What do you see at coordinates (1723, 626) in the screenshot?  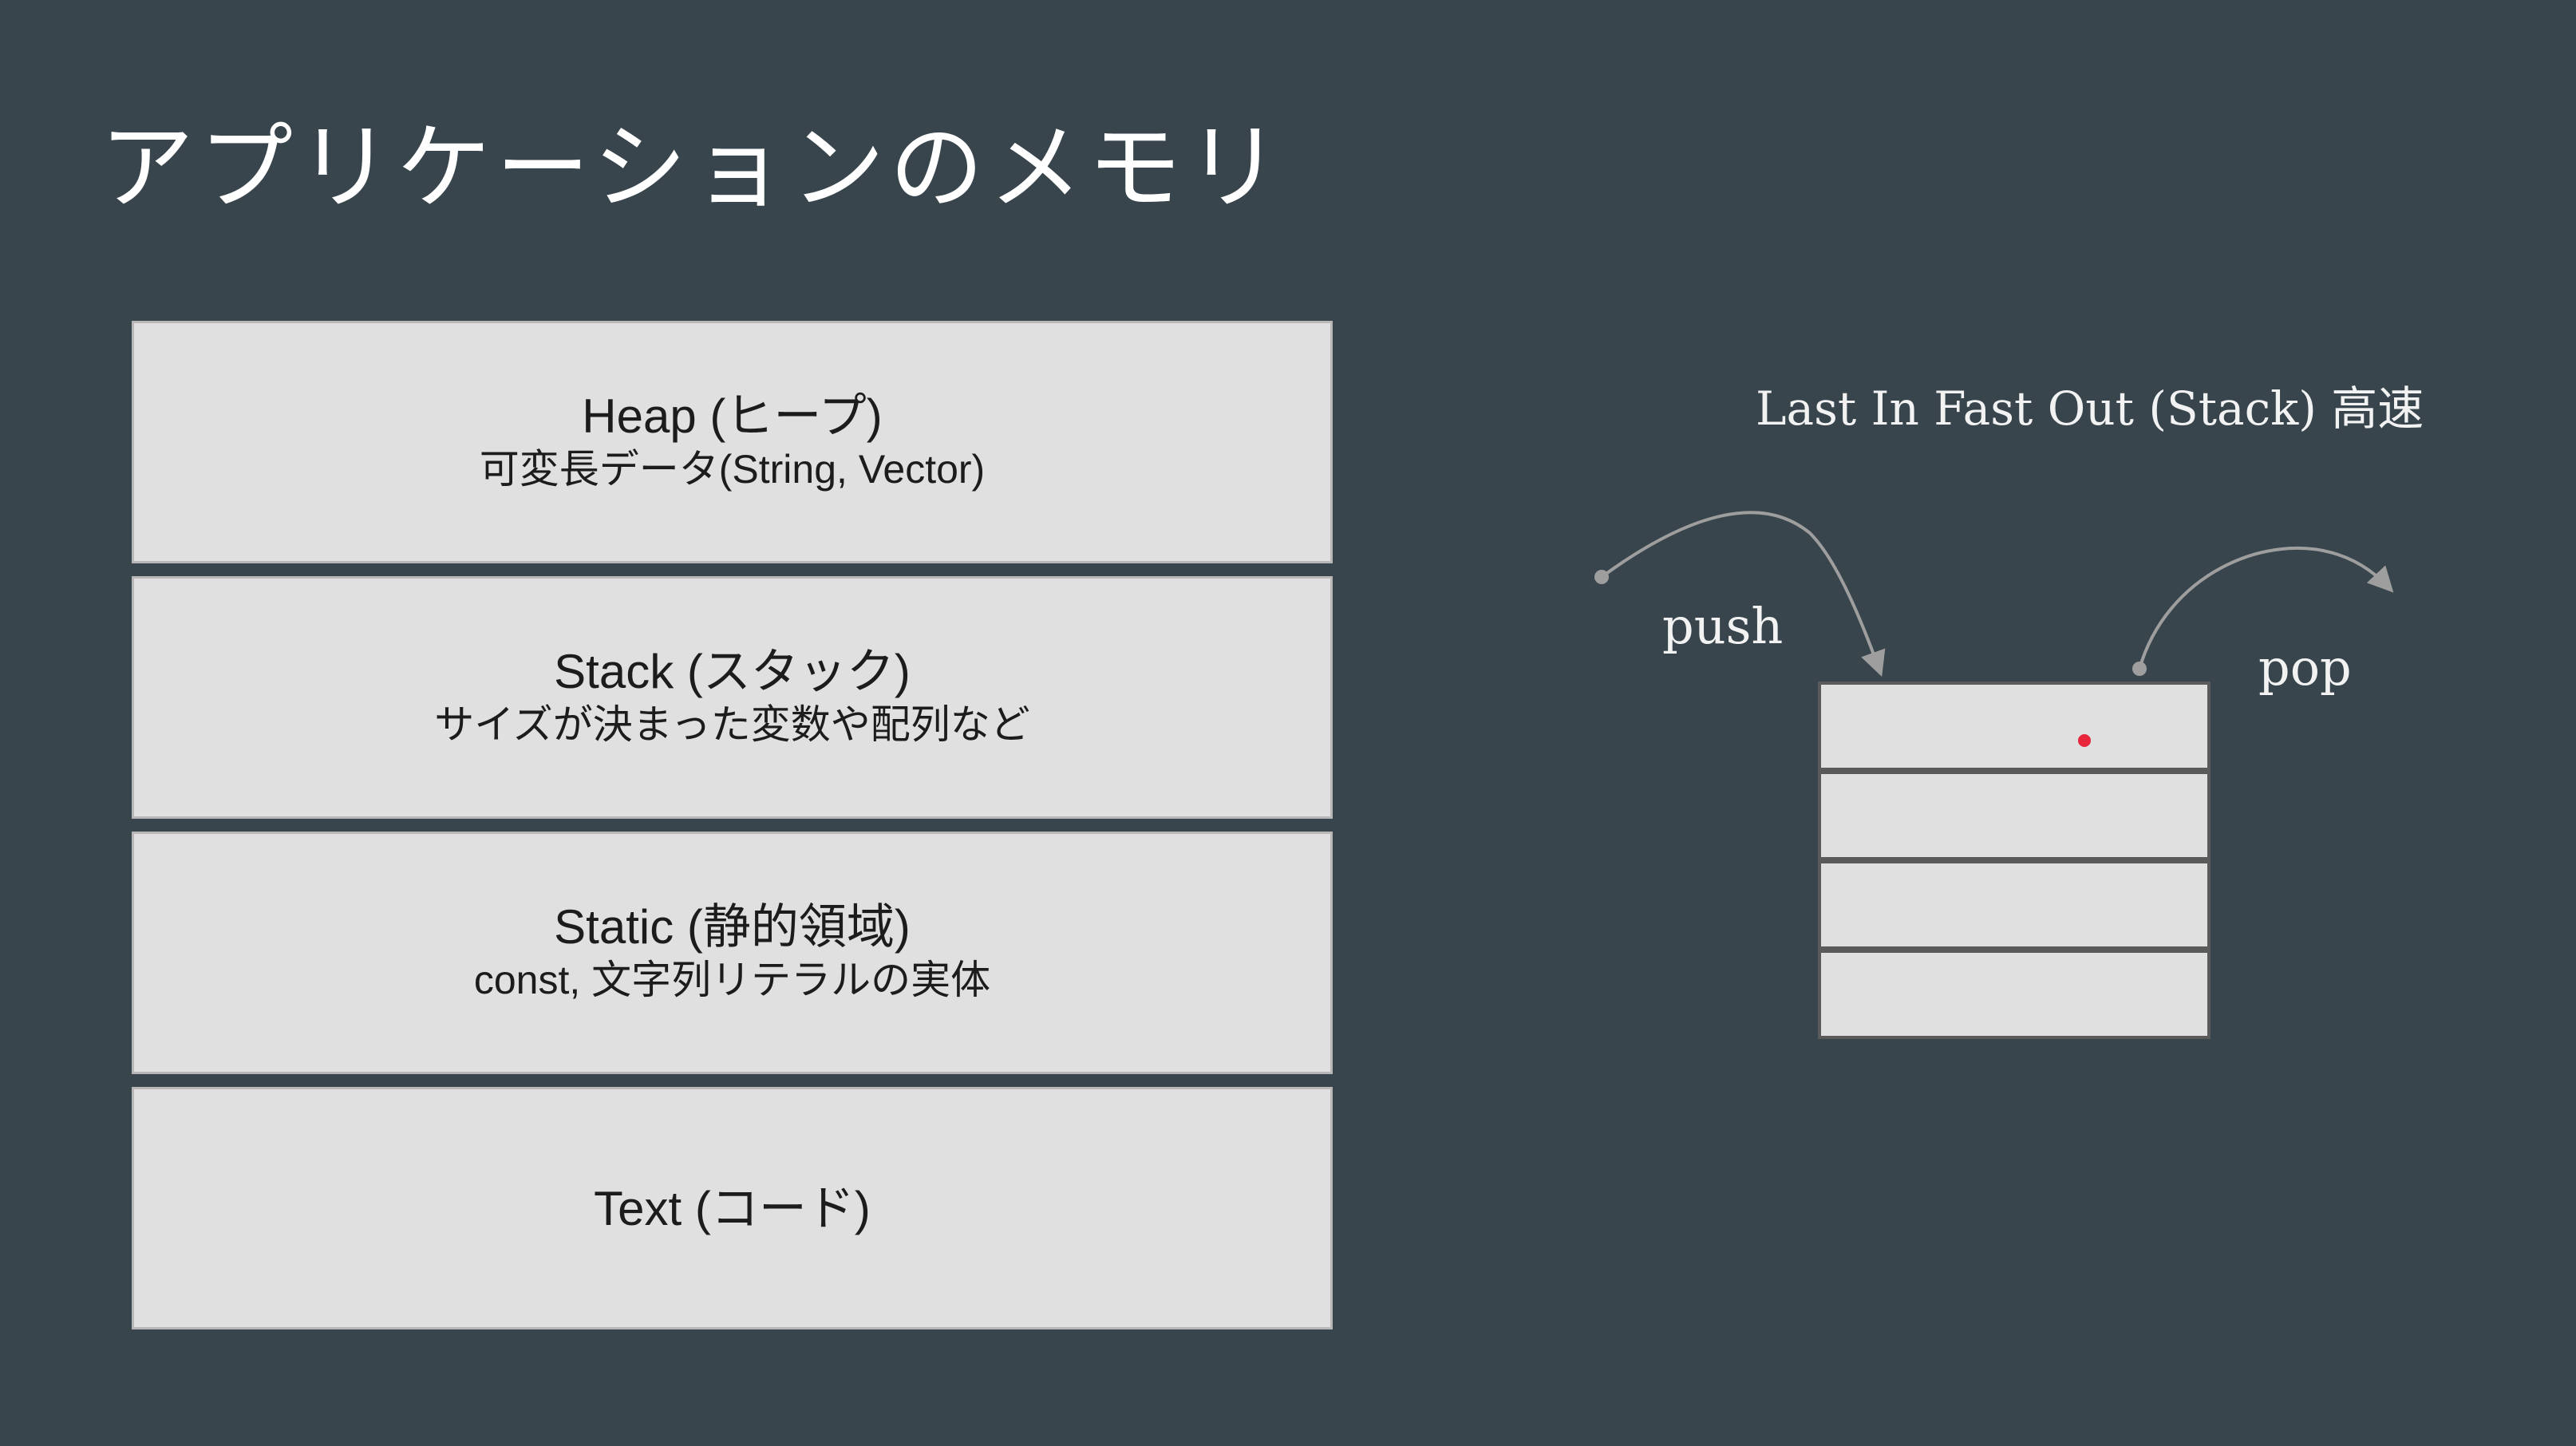 I see `push-label: push` at bounding box center [1723, 626].